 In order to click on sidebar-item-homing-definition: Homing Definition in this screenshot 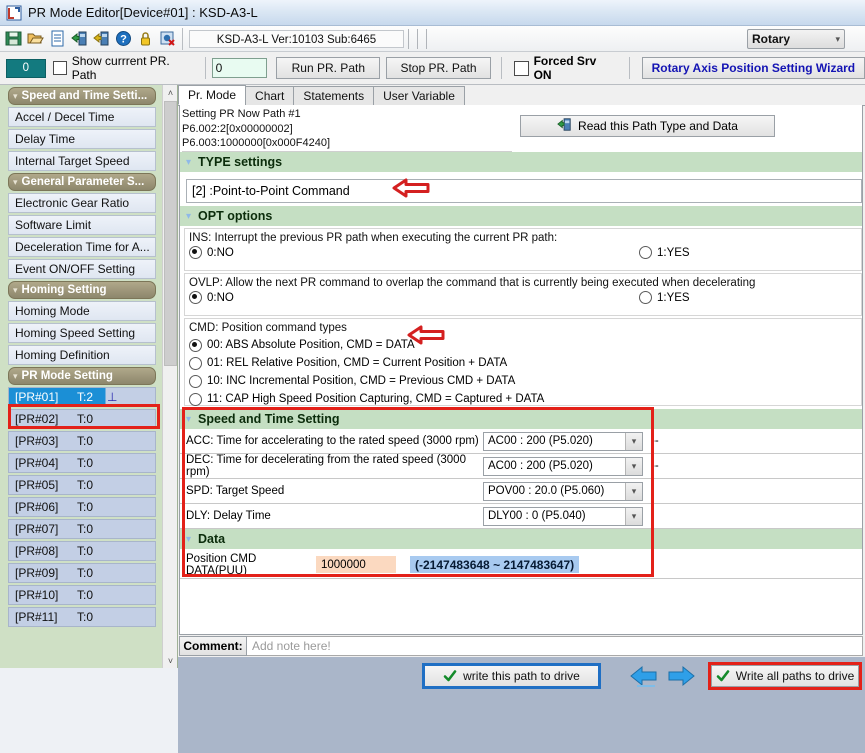, I will do `click(82, 355)`.